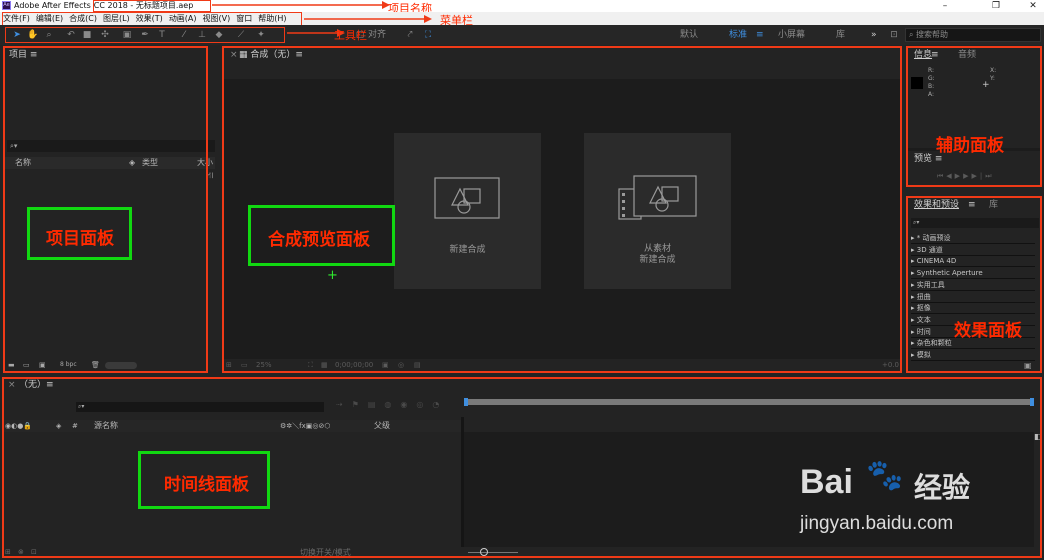  Describe the element at coordinates (970, 146) in the screenshot. I see `aux-panel-annotation: 辅助面板` at that location.